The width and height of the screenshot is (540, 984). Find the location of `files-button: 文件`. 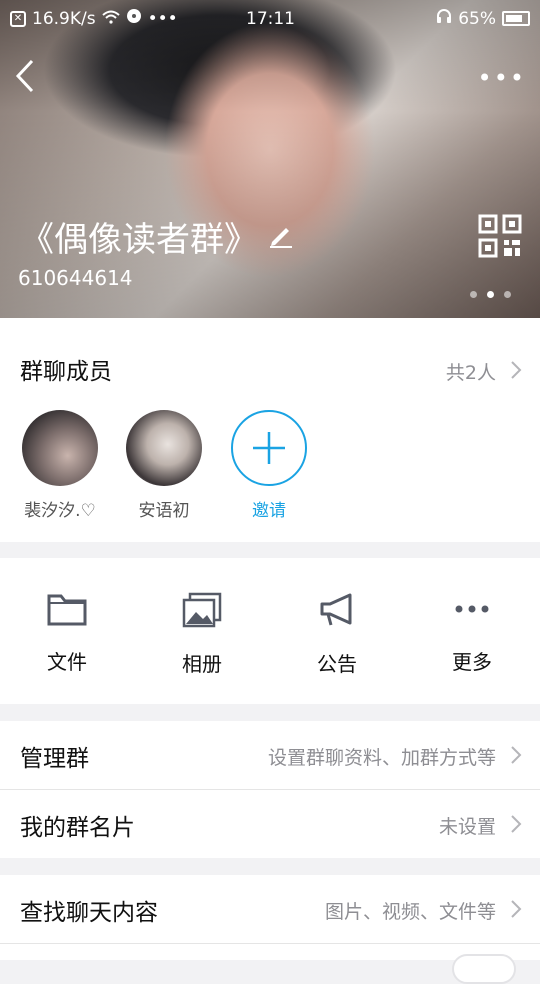

files-button: 文件 is located at coordinates (67, 633).